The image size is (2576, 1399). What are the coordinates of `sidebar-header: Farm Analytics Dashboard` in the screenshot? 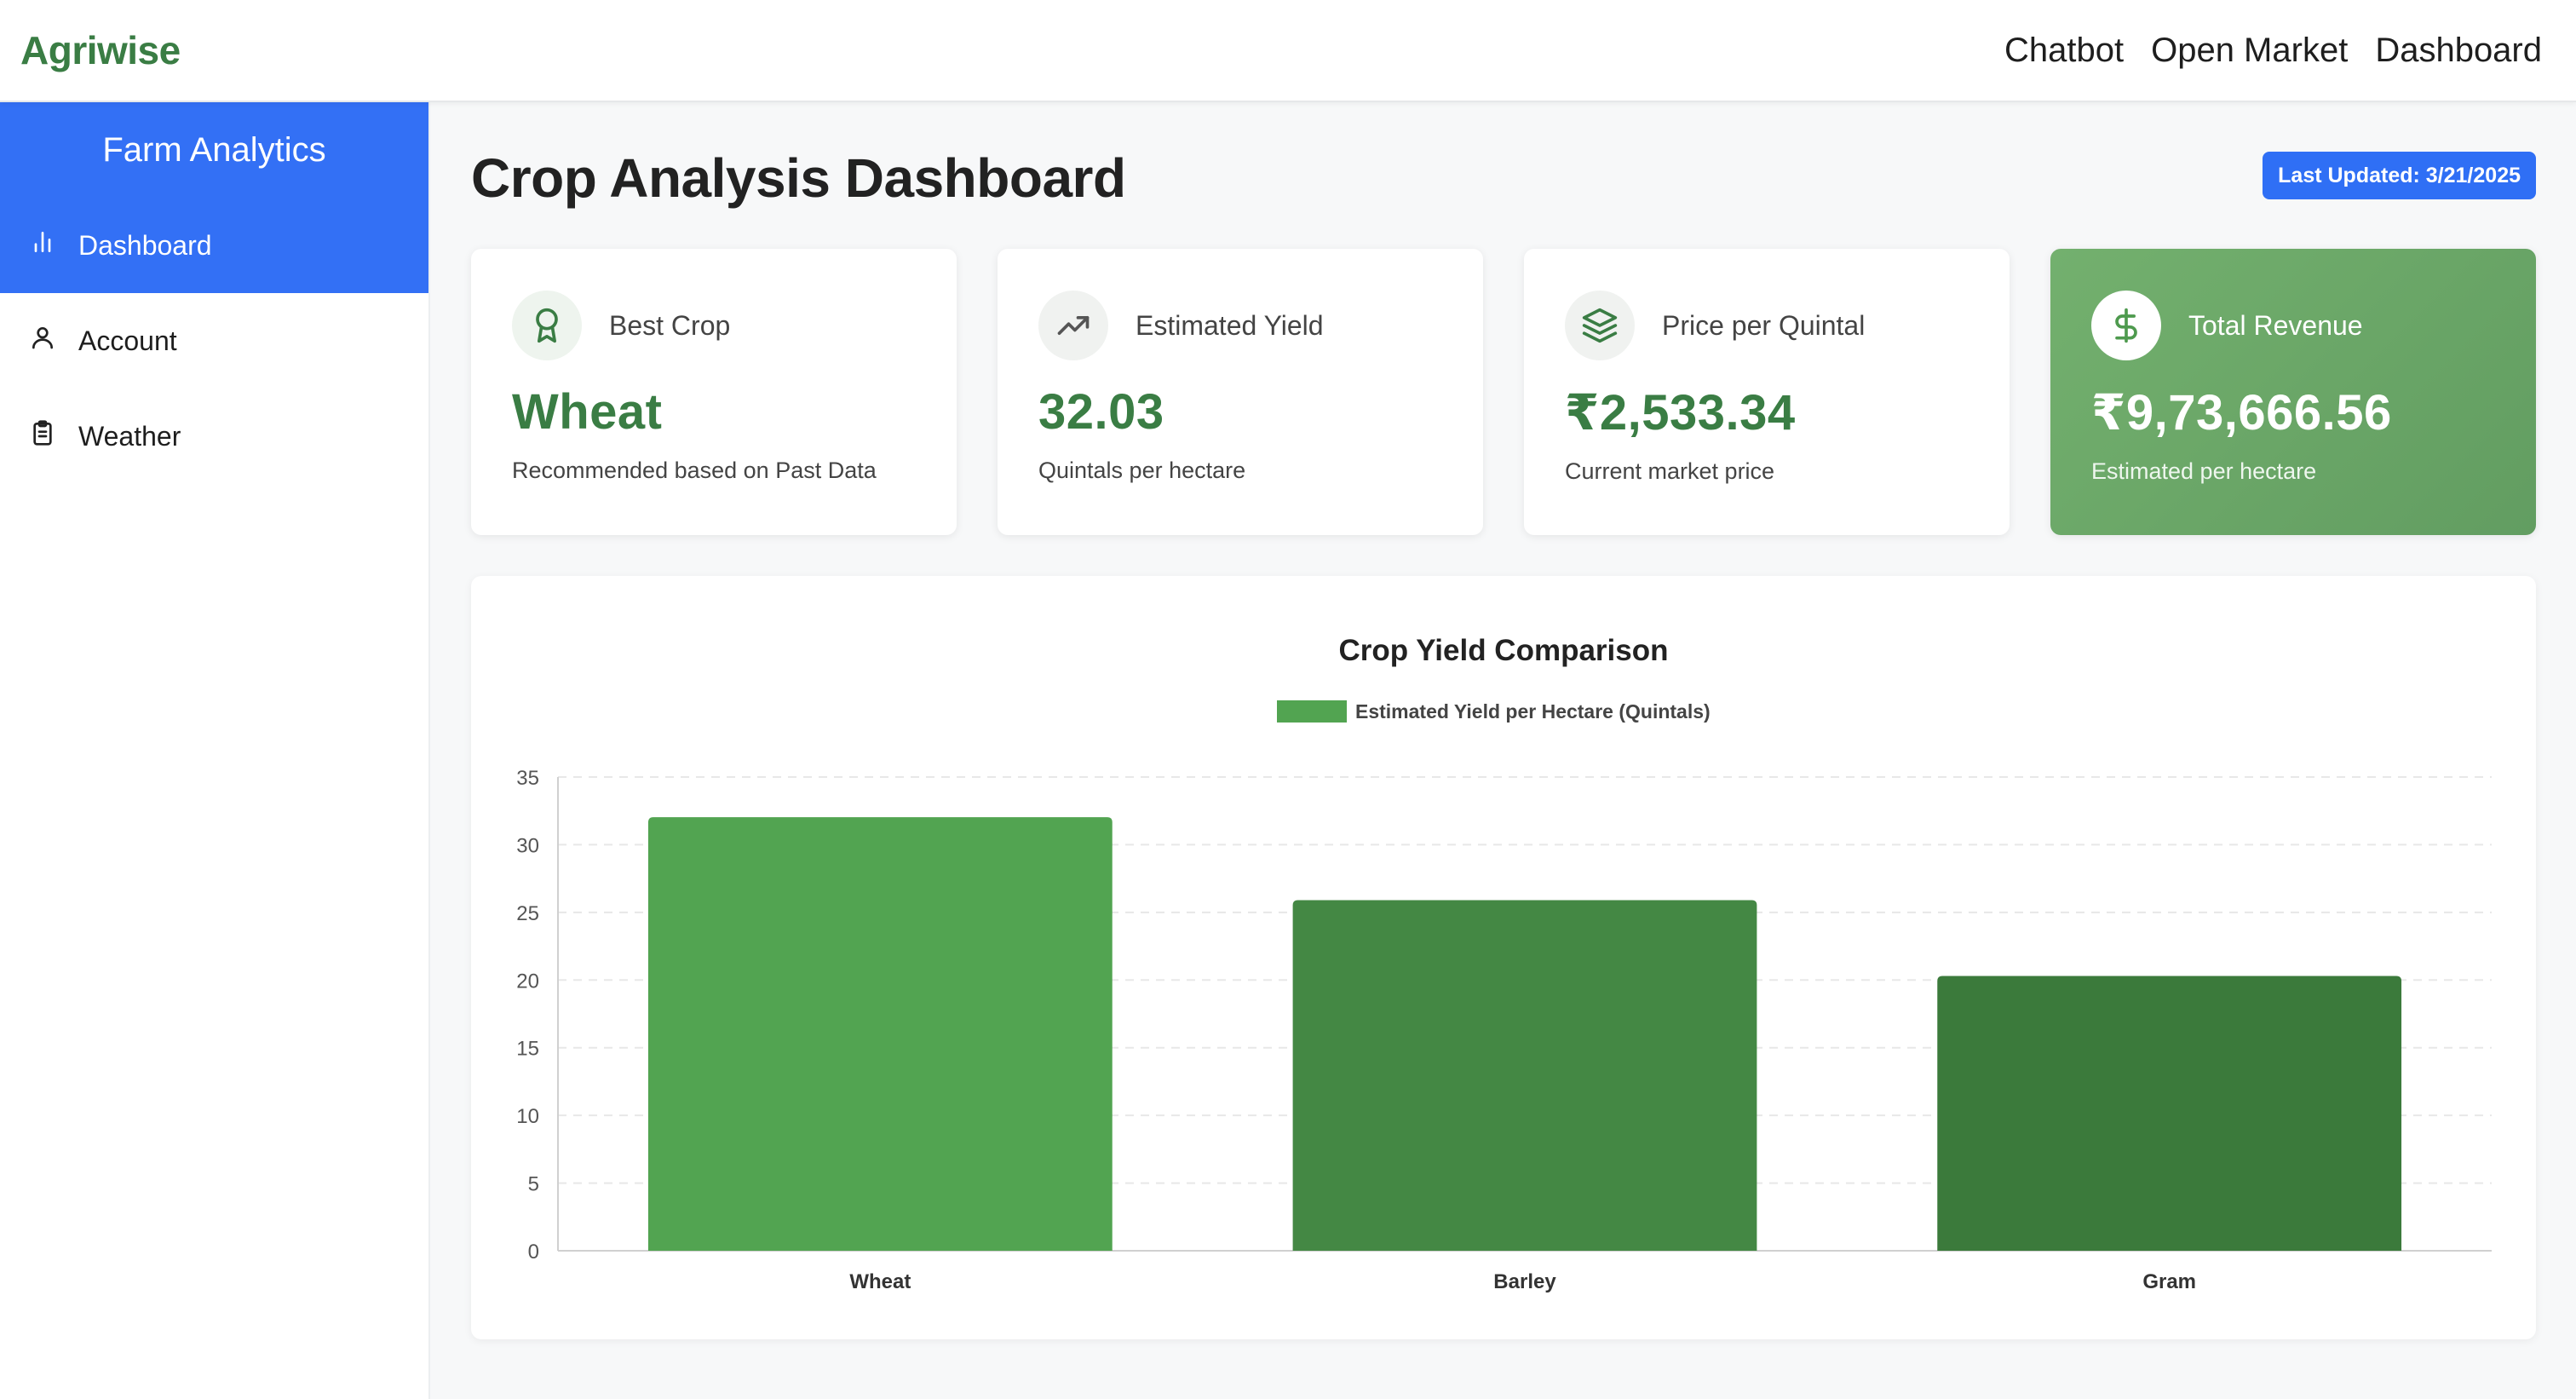 It's located at (214, 197).